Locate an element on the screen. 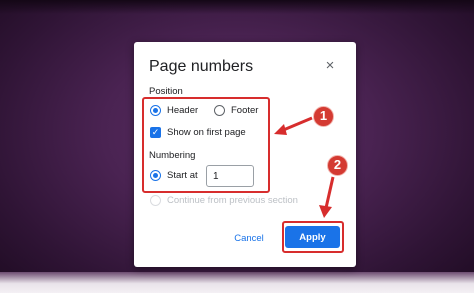  start-at-label: Start at is located at coordinates (182, 175).